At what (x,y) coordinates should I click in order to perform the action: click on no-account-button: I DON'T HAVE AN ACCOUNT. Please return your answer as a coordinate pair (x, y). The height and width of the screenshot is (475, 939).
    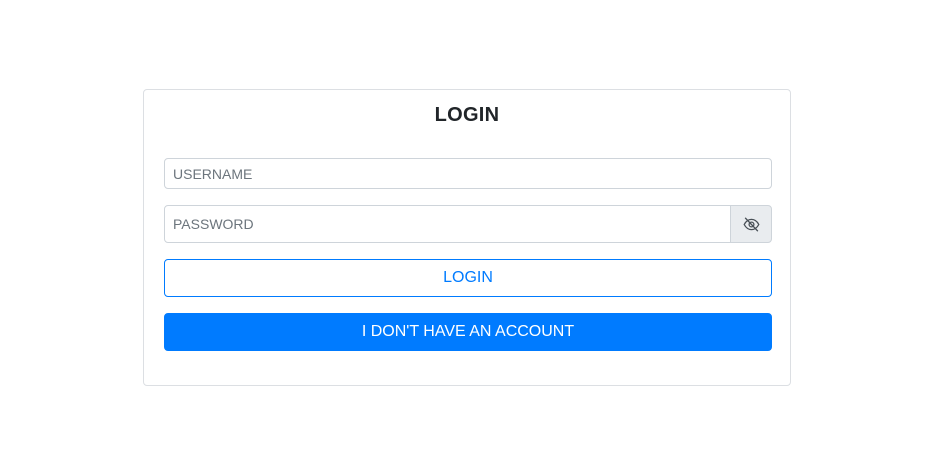
    Looking at the image, I should click on (468, 332).